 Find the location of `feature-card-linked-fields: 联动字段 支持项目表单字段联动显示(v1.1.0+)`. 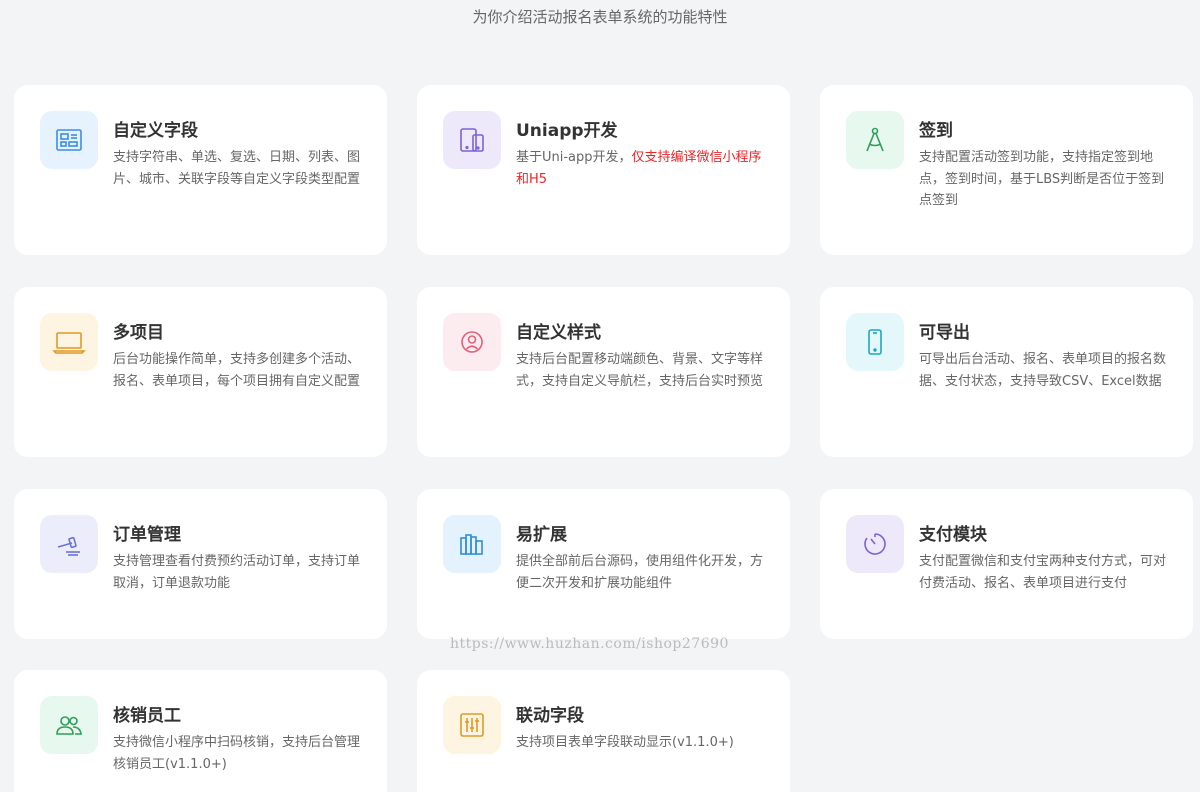

feature-card-linked-fields: 联动字段 支持项目表单字段联动显示(v1.1.0+) is located at coordinates (603, 731).